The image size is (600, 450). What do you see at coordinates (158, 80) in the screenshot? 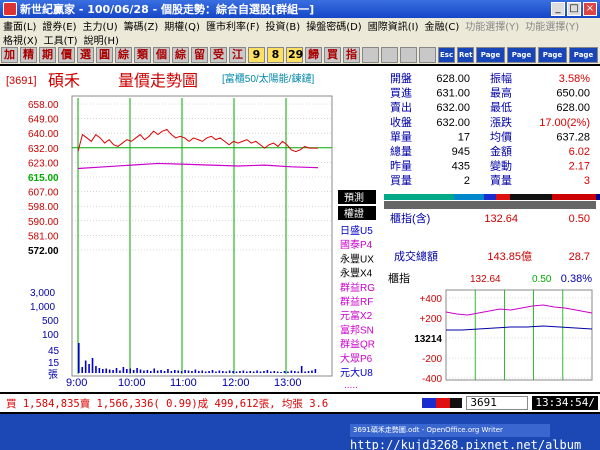
I see `chart-title: 量價走勢圖` at bounding box center [158, 80].